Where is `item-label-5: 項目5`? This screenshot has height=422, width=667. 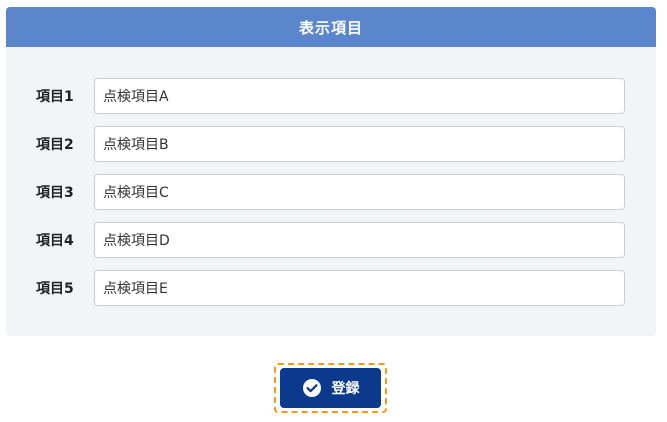
item-label-5: 項目5 is located at coordinates (55, 289).